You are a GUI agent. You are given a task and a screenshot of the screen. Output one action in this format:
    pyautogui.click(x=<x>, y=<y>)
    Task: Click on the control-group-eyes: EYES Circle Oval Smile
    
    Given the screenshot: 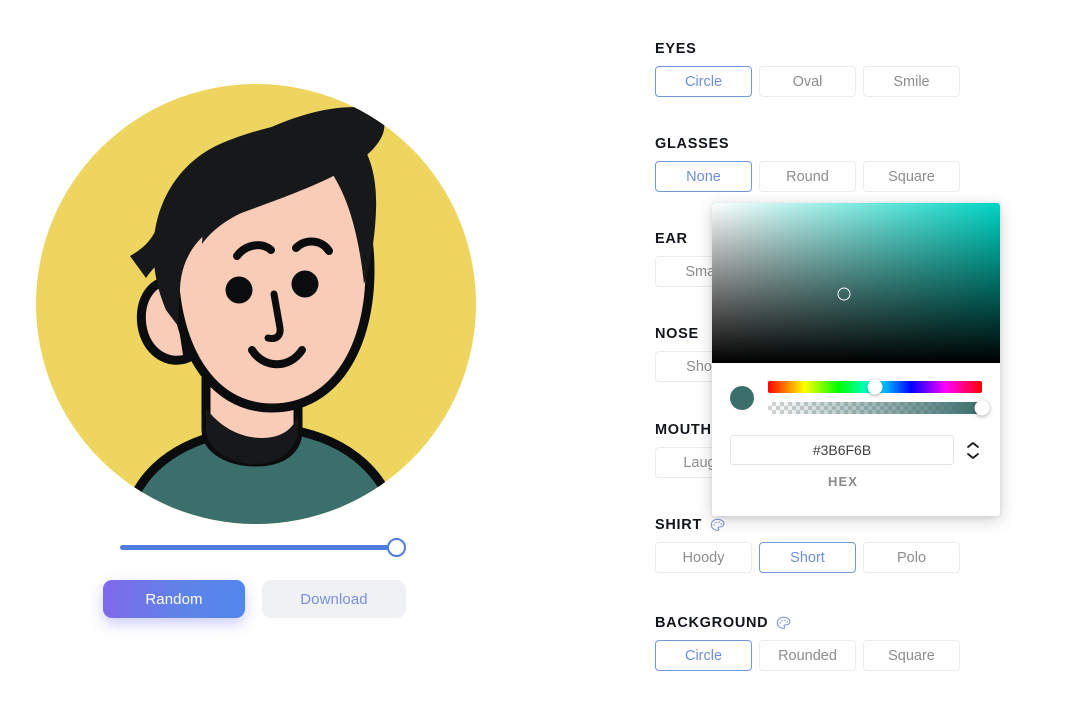 What is the action you would take?
    pyautogui.click(x=855, y=68)
    